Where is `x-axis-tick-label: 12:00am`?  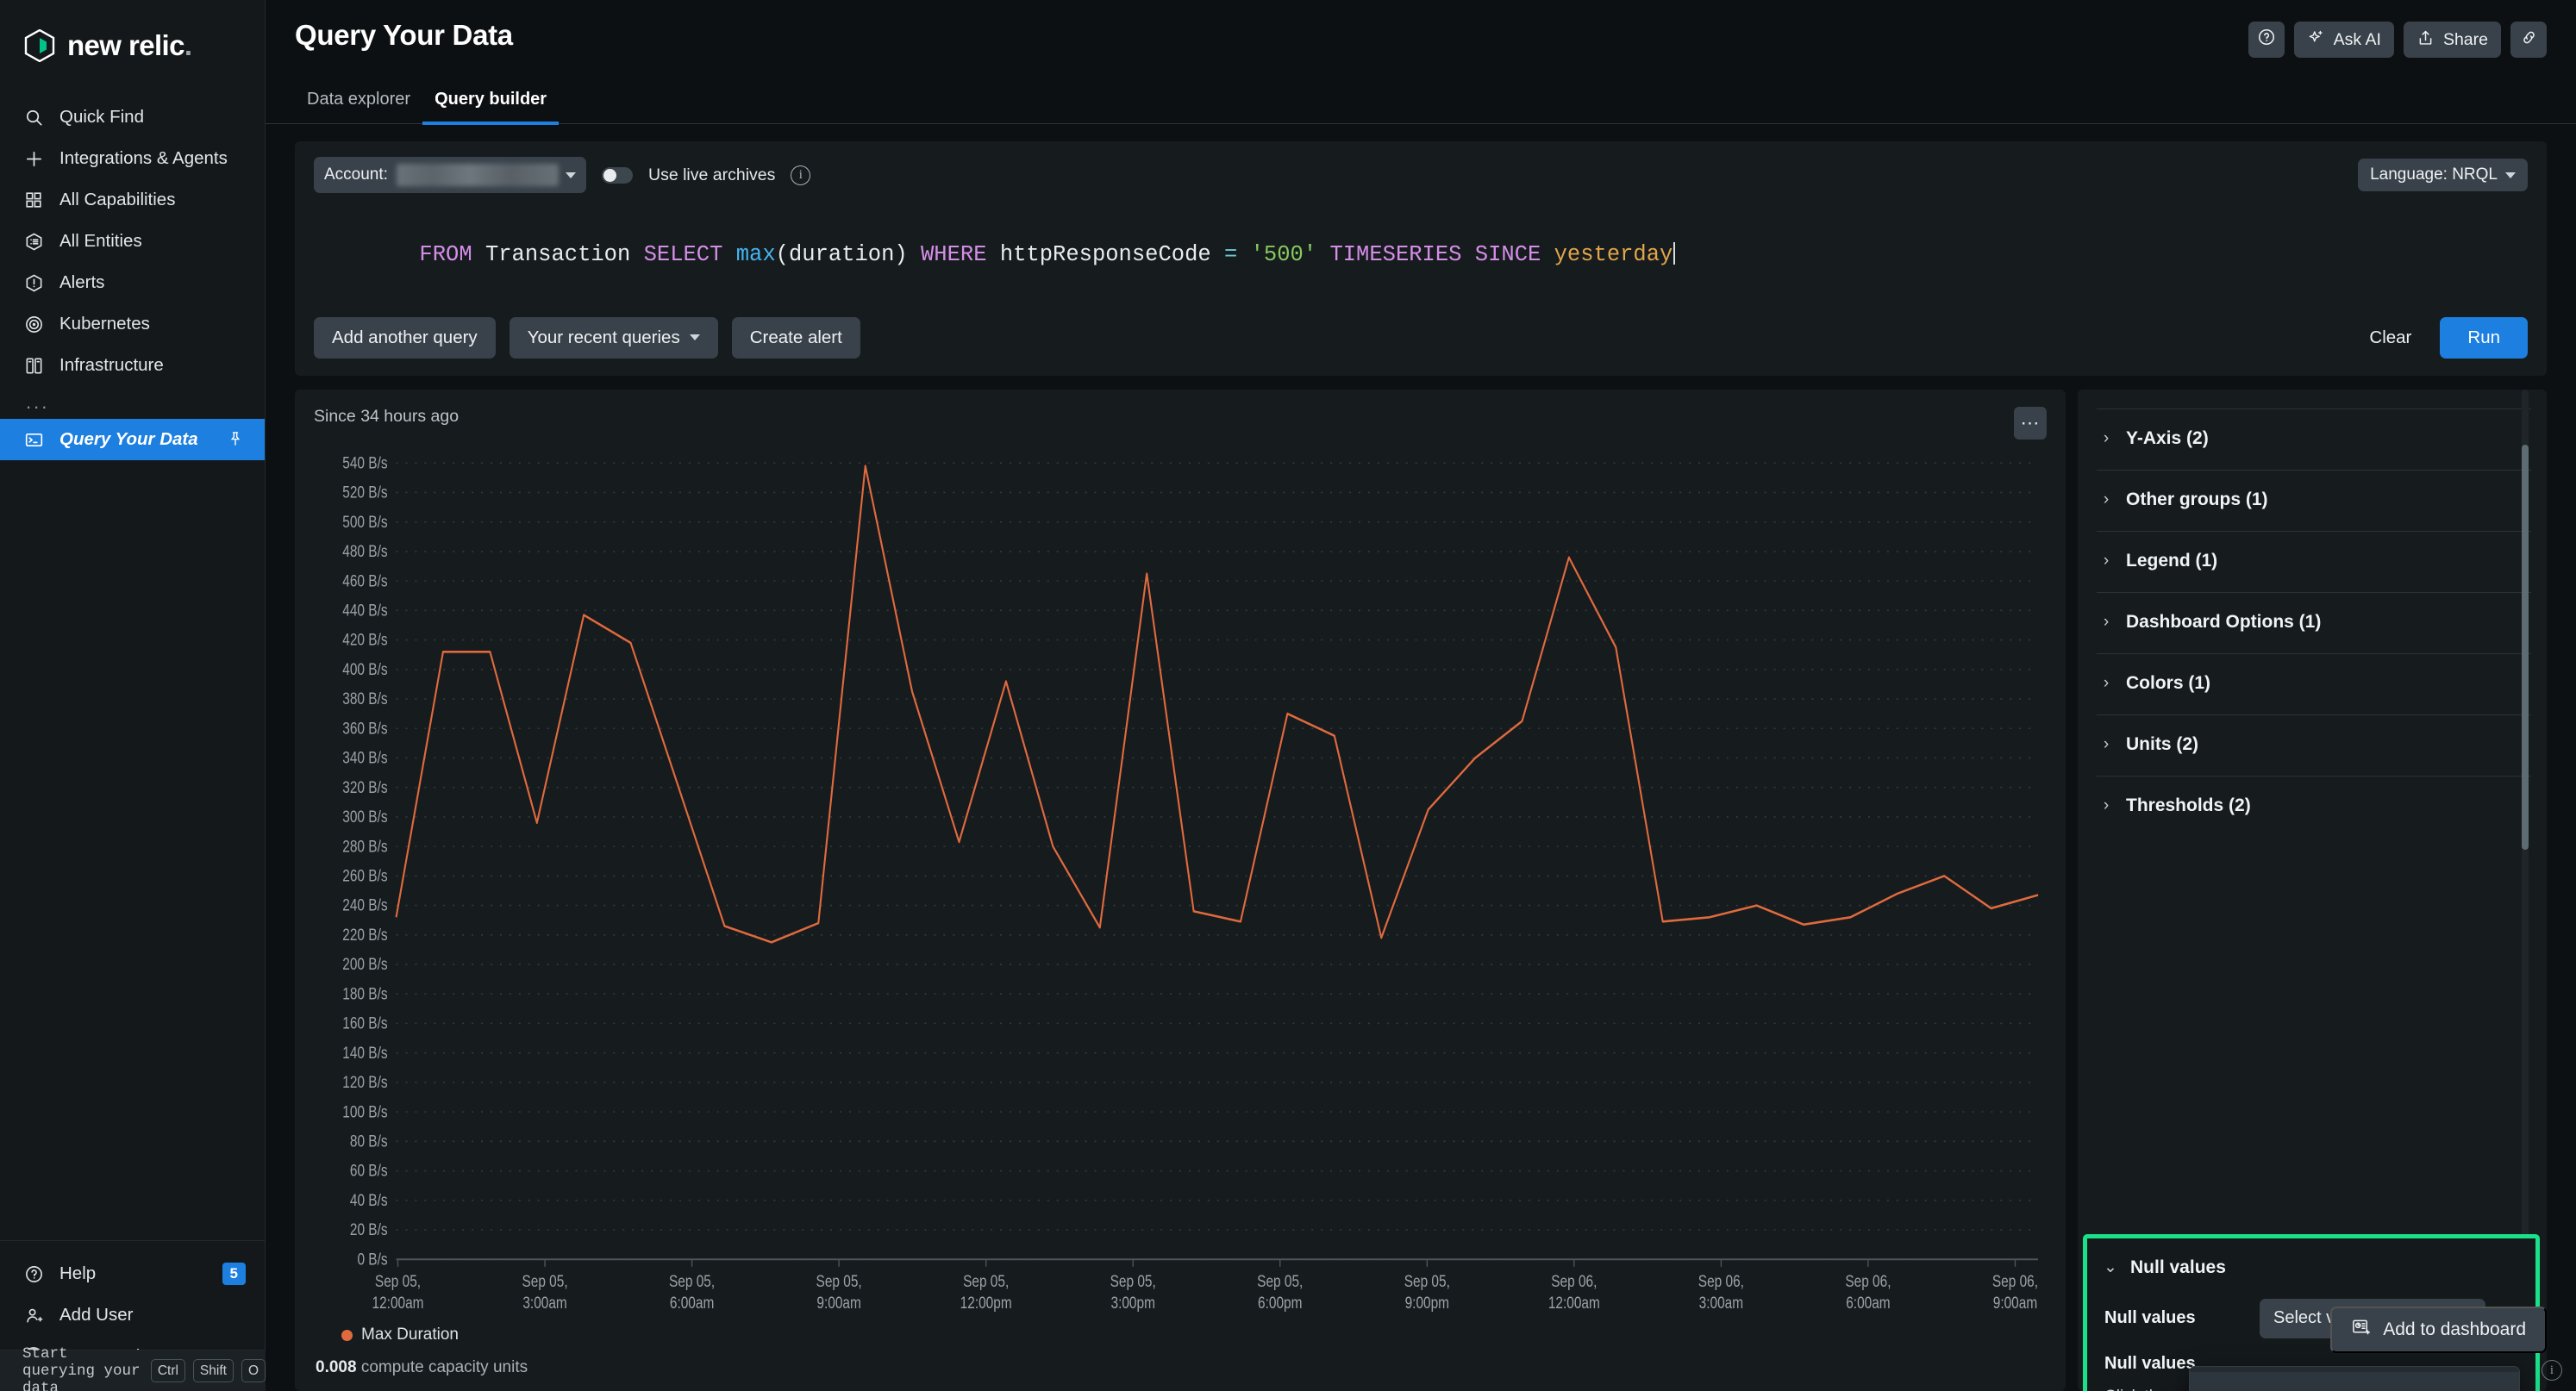
x-axis-tick-label: 12:00am is located at coordinates (1574, 1302).